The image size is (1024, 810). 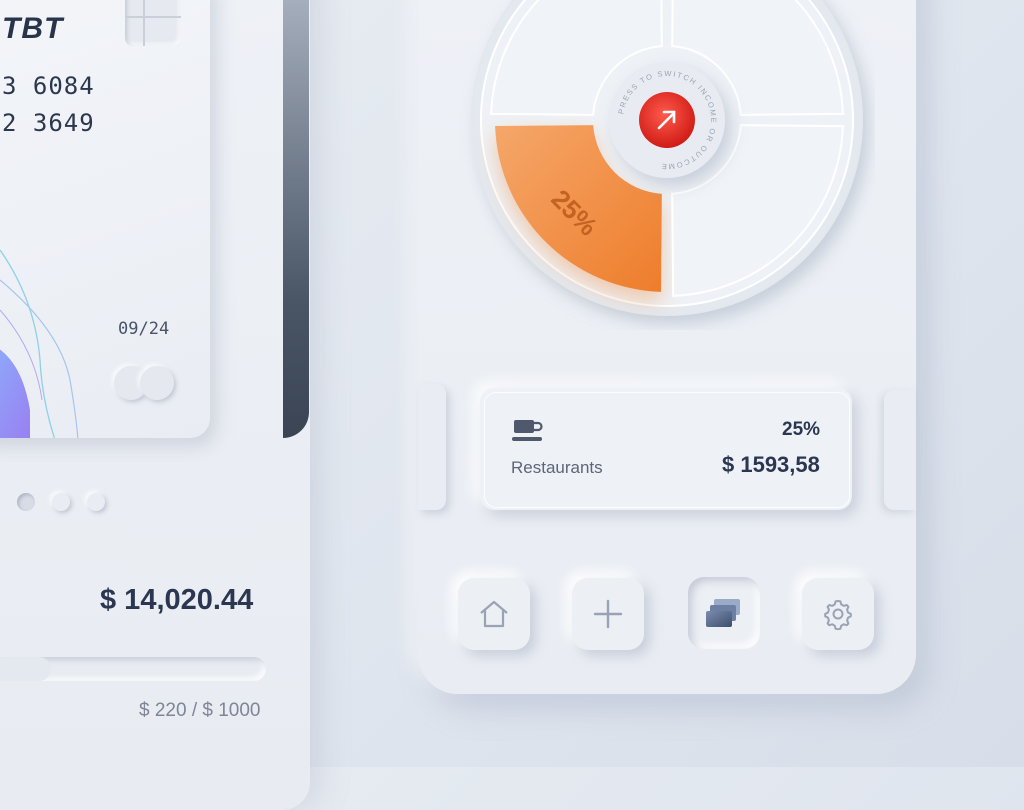 I want to click on total-balance: $ 14,020.44, so click(x=177, y=600).